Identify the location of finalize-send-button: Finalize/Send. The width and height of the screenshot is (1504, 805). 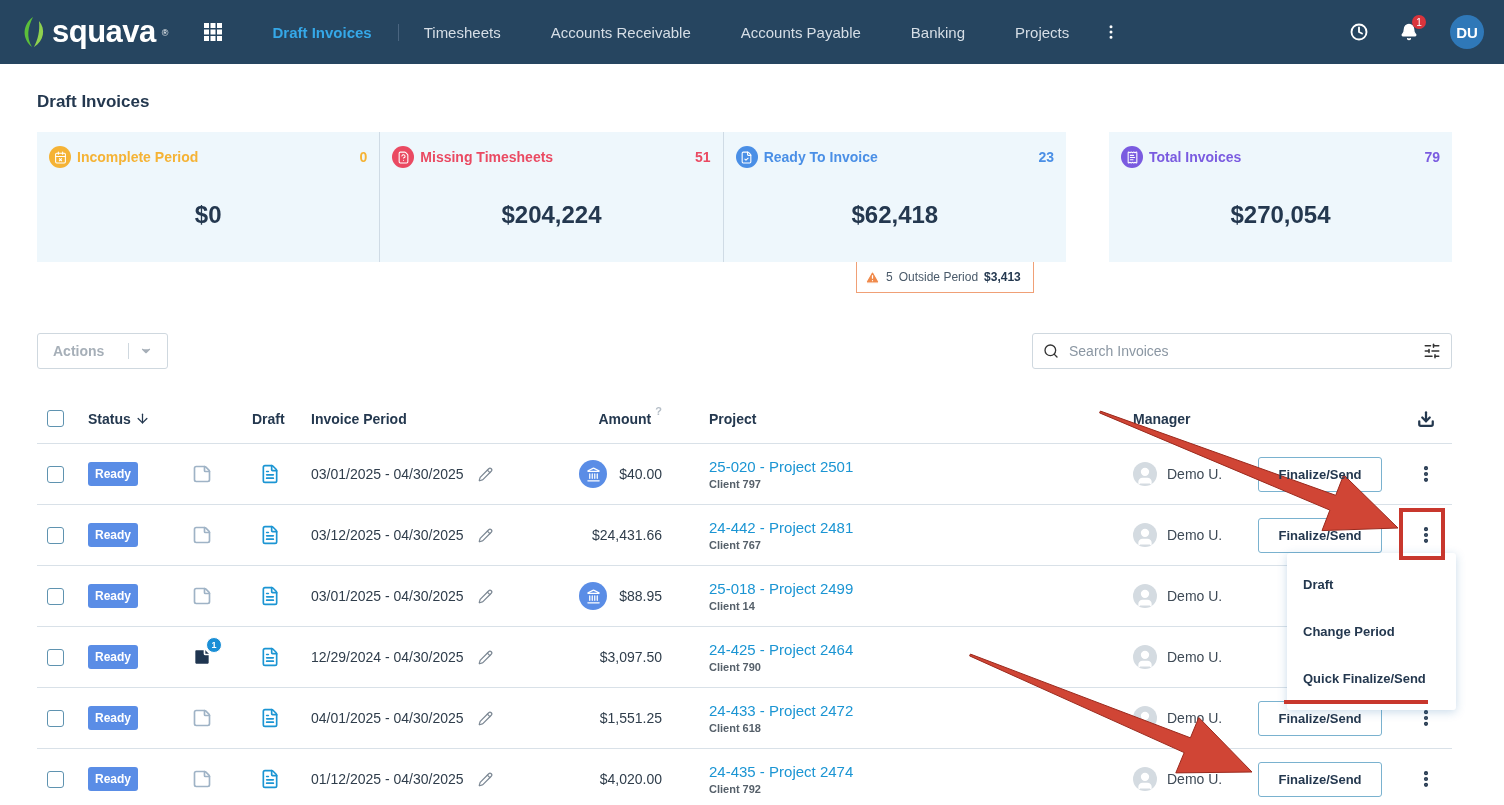
(1320, 779).